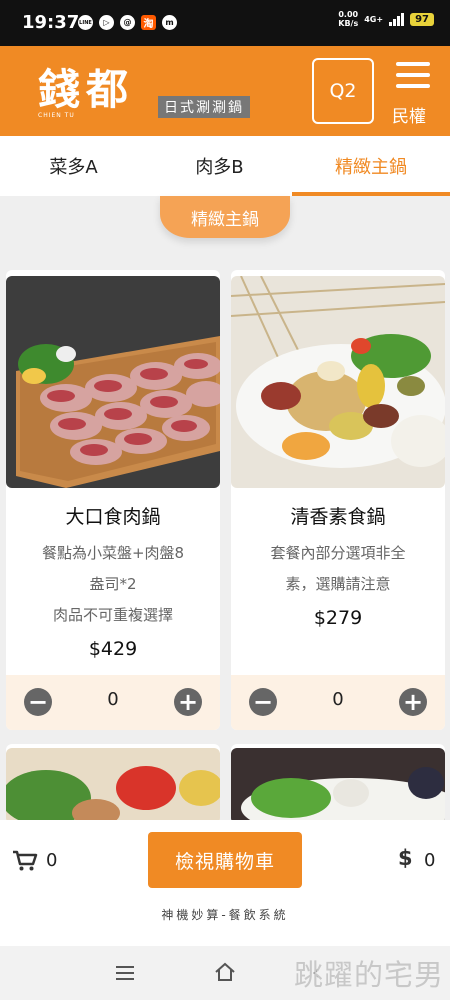 The width and height of the screenshot is (450, 1000). Describe the element at coordinates (338, 584) in the screenshot. I see `description-line: 素，選購請注意` at that location.